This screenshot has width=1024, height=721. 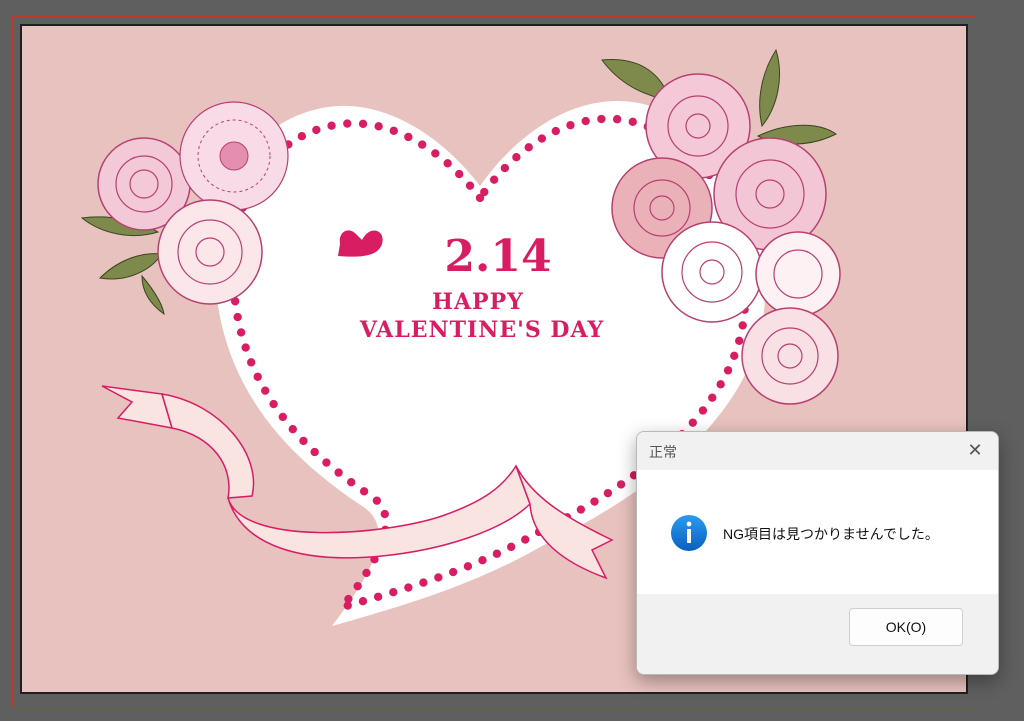 What do you see at coordinates (831, 534) in the screenshot?
I see `dialog-message: NG項目は見つかりませんでした。` at bounding box center [831, 534].